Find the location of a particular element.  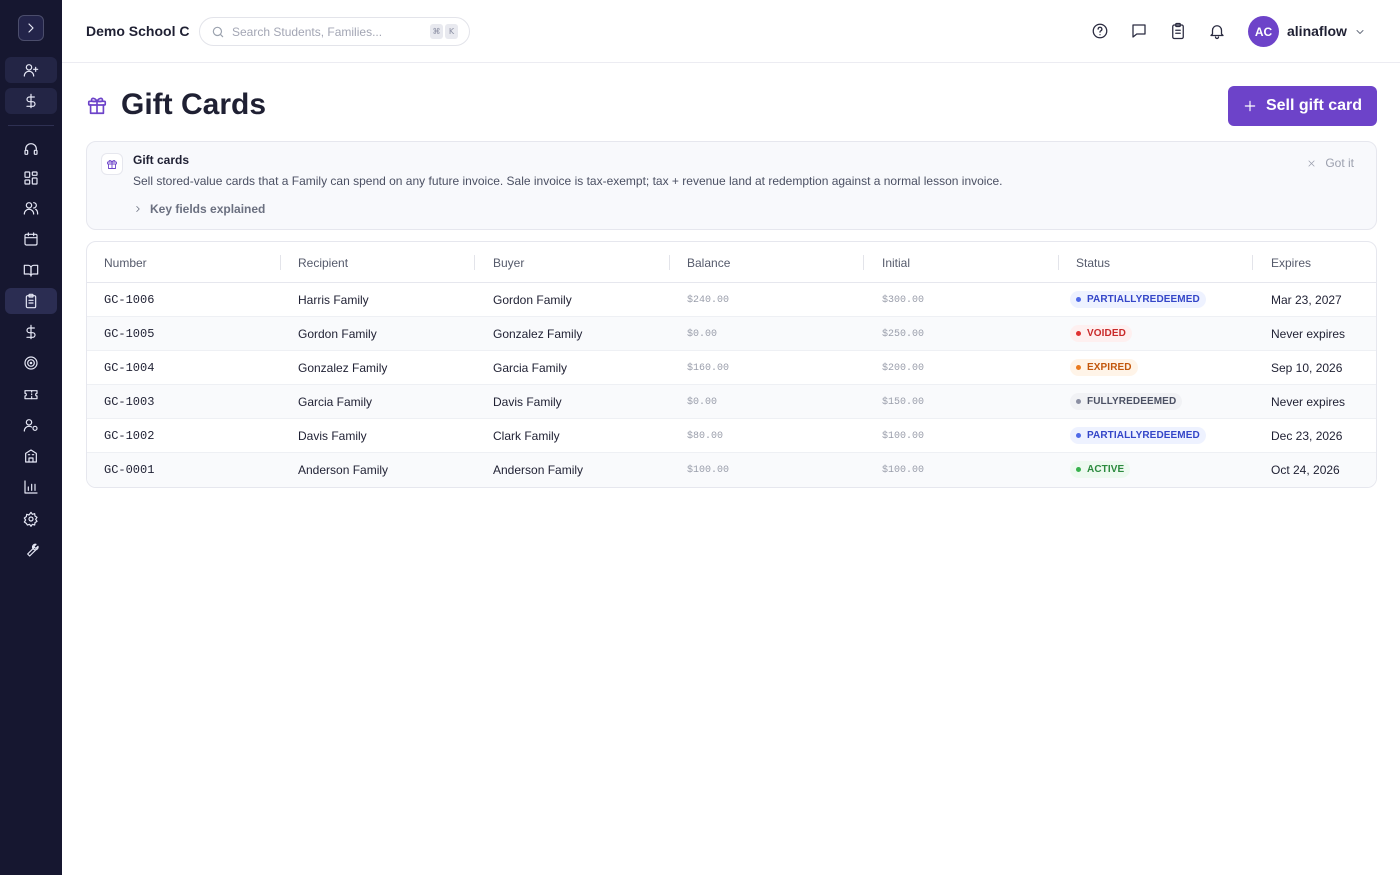

sidebar-expand-button is located at coordinates (31, 28).